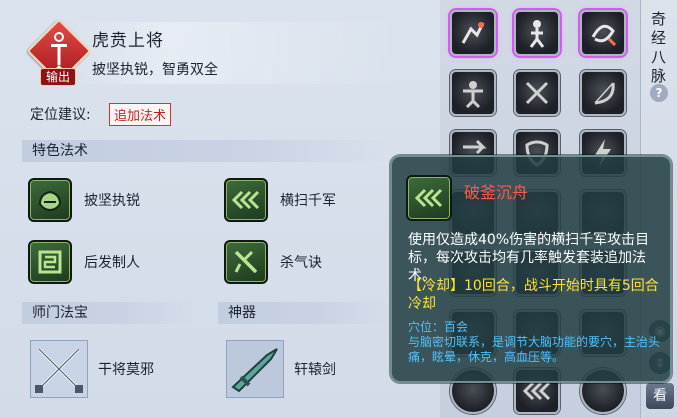  Describe the element at coordinates (604, 35) in the screenshot. I see `spin-slash-icon` at that location.